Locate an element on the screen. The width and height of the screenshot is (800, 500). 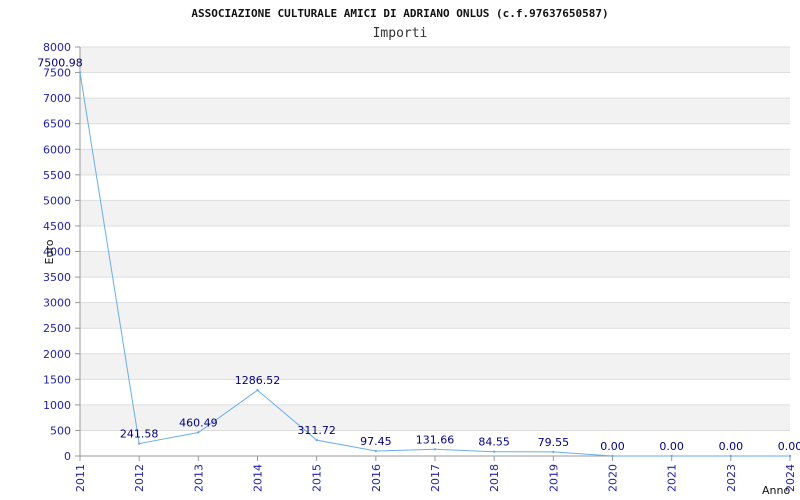
y-tick-label: 8000 is located at coordinates (57, 47).